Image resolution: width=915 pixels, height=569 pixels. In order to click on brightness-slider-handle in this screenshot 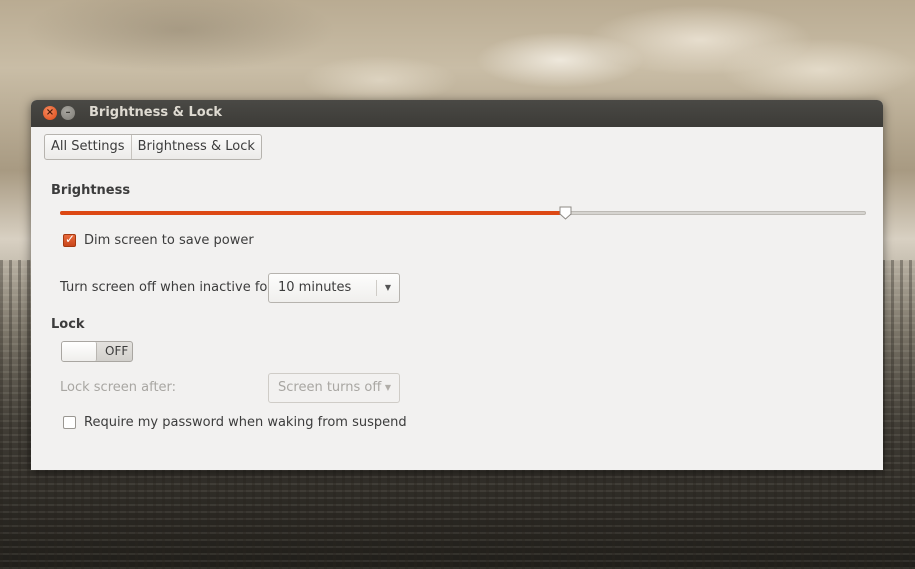, I will do `click(565, 213)`.